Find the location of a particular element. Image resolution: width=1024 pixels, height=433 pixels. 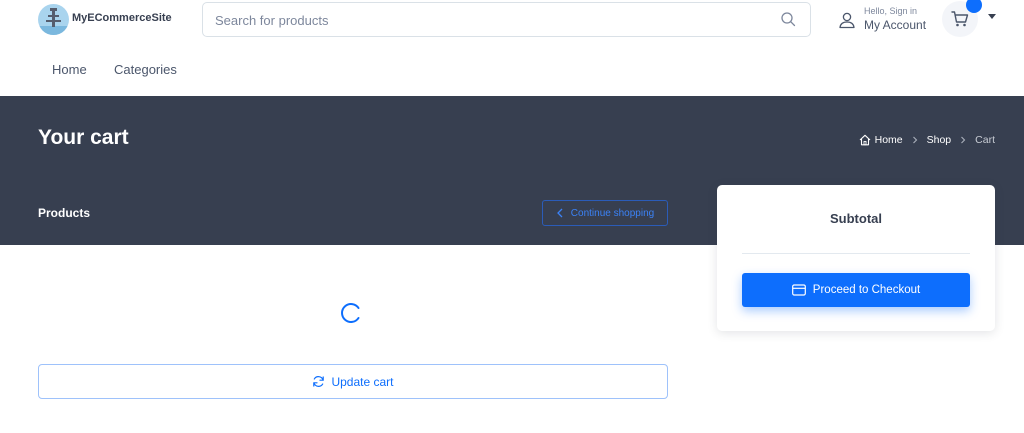

breadcrumb-home: Home is located at coordinates (889, 140).